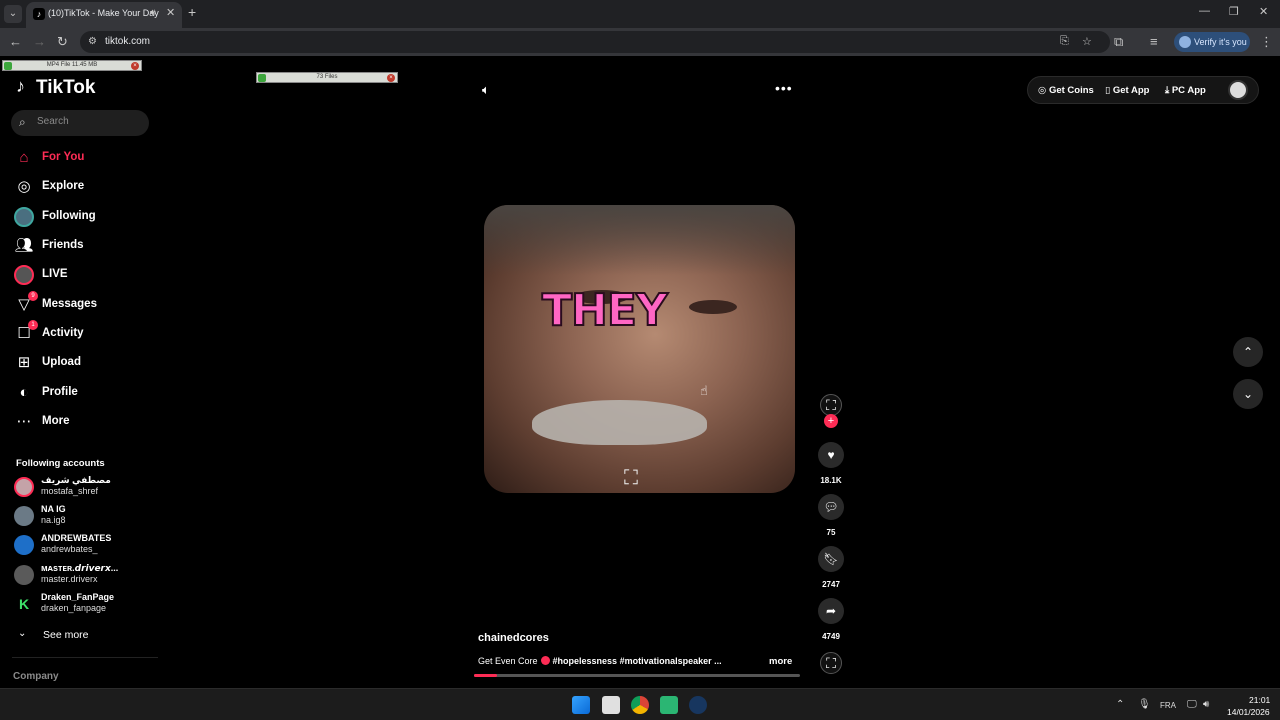 This screenshot has height=720, width=1280. I want to click on back-icon: ←, so click(15, 41).